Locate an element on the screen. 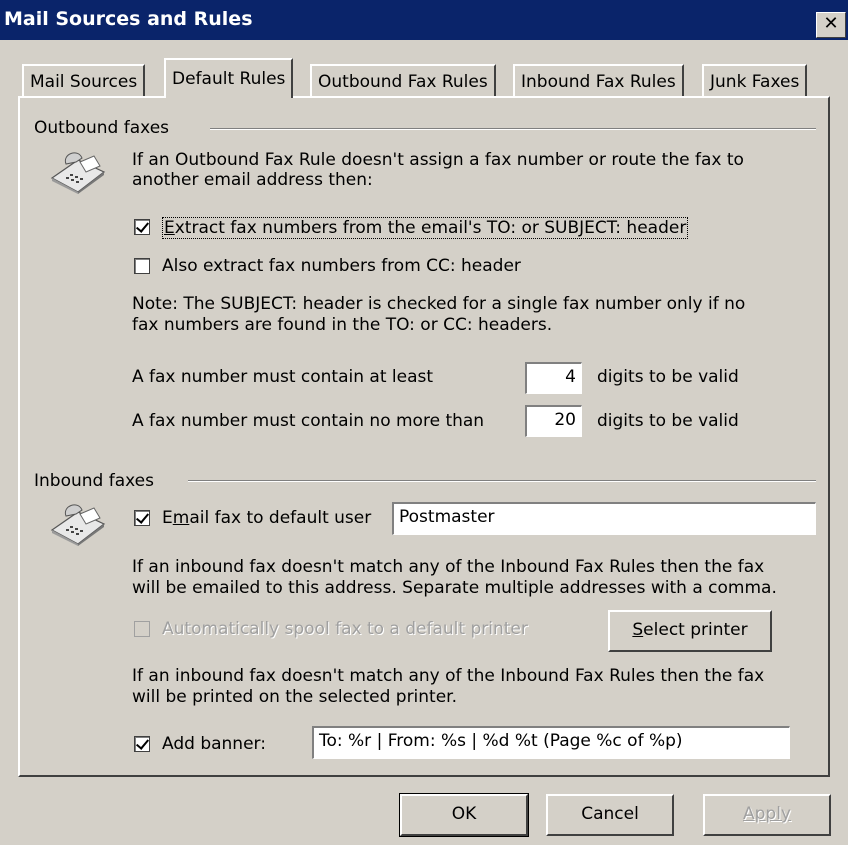 The image size is (848, 845). email-default-user-label: Email fax to default user is located at coordinates (266, 518).